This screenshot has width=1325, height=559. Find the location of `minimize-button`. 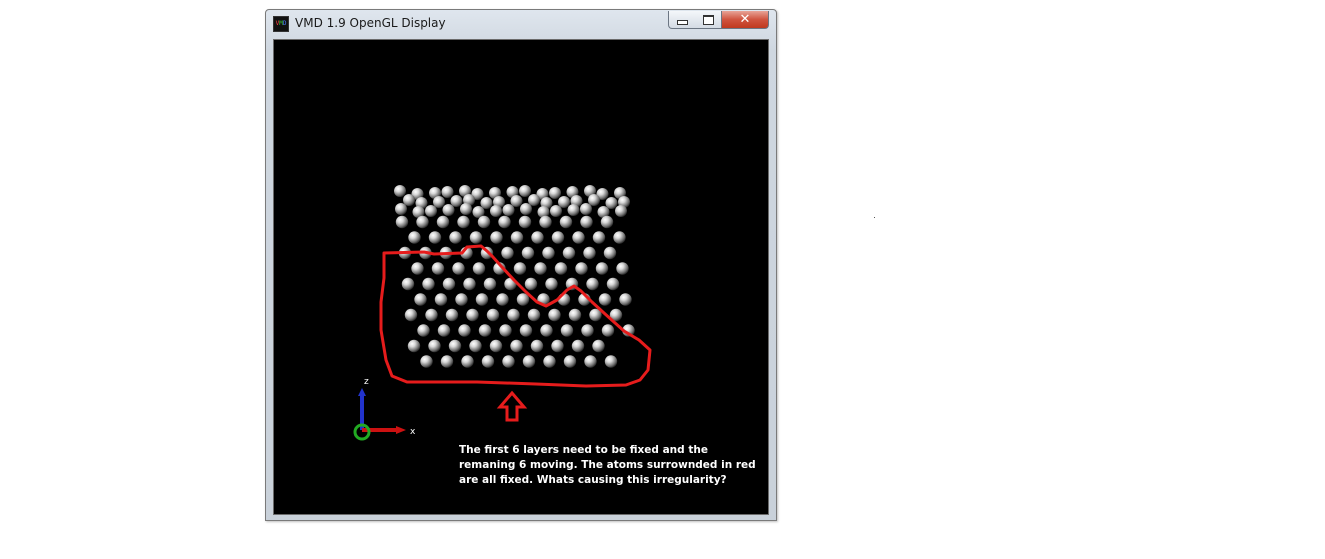

minimize-button is located at coordinates (682, 20).